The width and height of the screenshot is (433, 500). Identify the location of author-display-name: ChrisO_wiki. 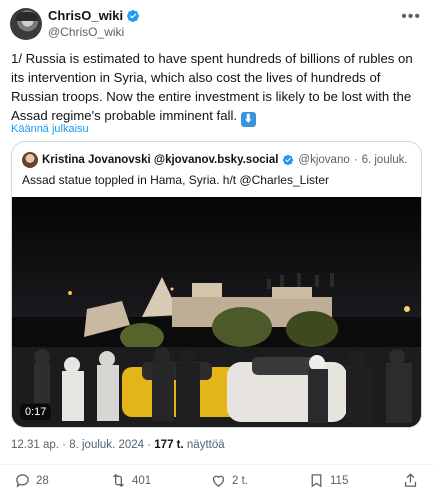
(85, 16).